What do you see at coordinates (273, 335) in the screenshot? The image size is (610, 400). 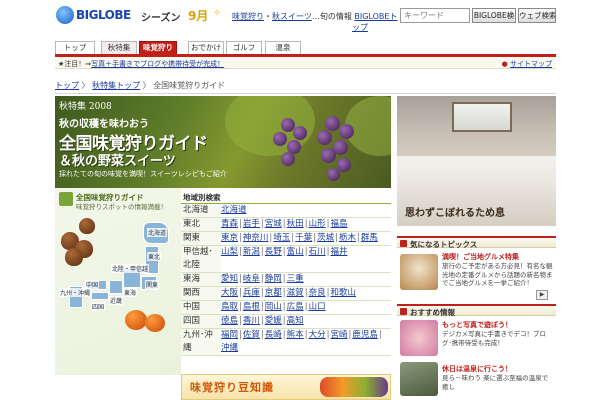 I see `prefecture-link: 長崎` at bounding box center [273, 335].